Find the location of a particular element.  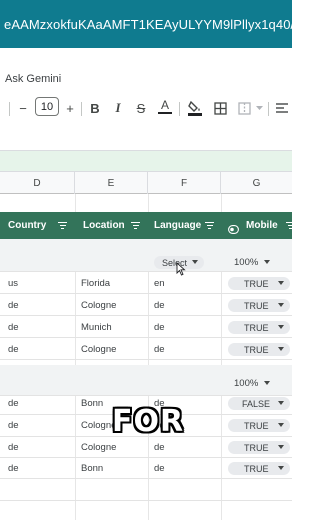

column-letter-g: G is located at coordinates (256, 183).